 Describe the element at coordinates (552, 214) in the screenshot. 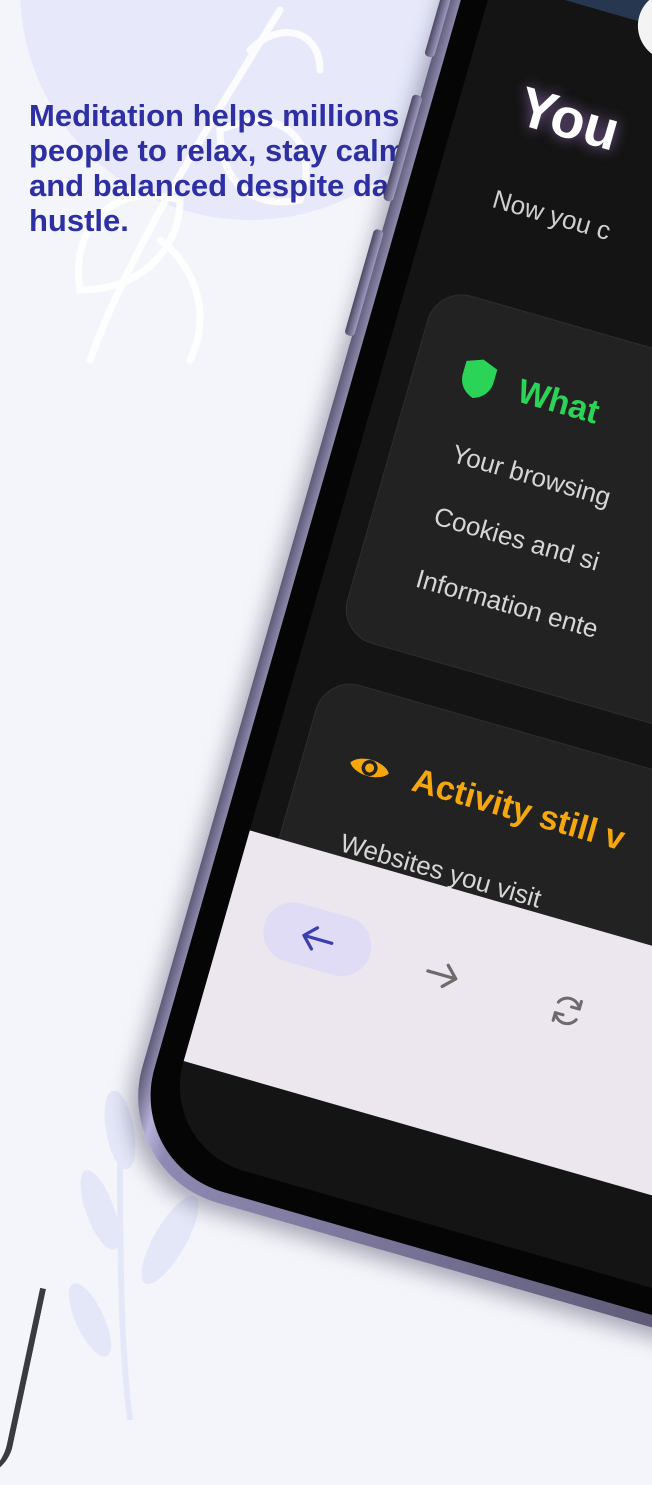

I see `screen-subtitle: Now you c` at that location.